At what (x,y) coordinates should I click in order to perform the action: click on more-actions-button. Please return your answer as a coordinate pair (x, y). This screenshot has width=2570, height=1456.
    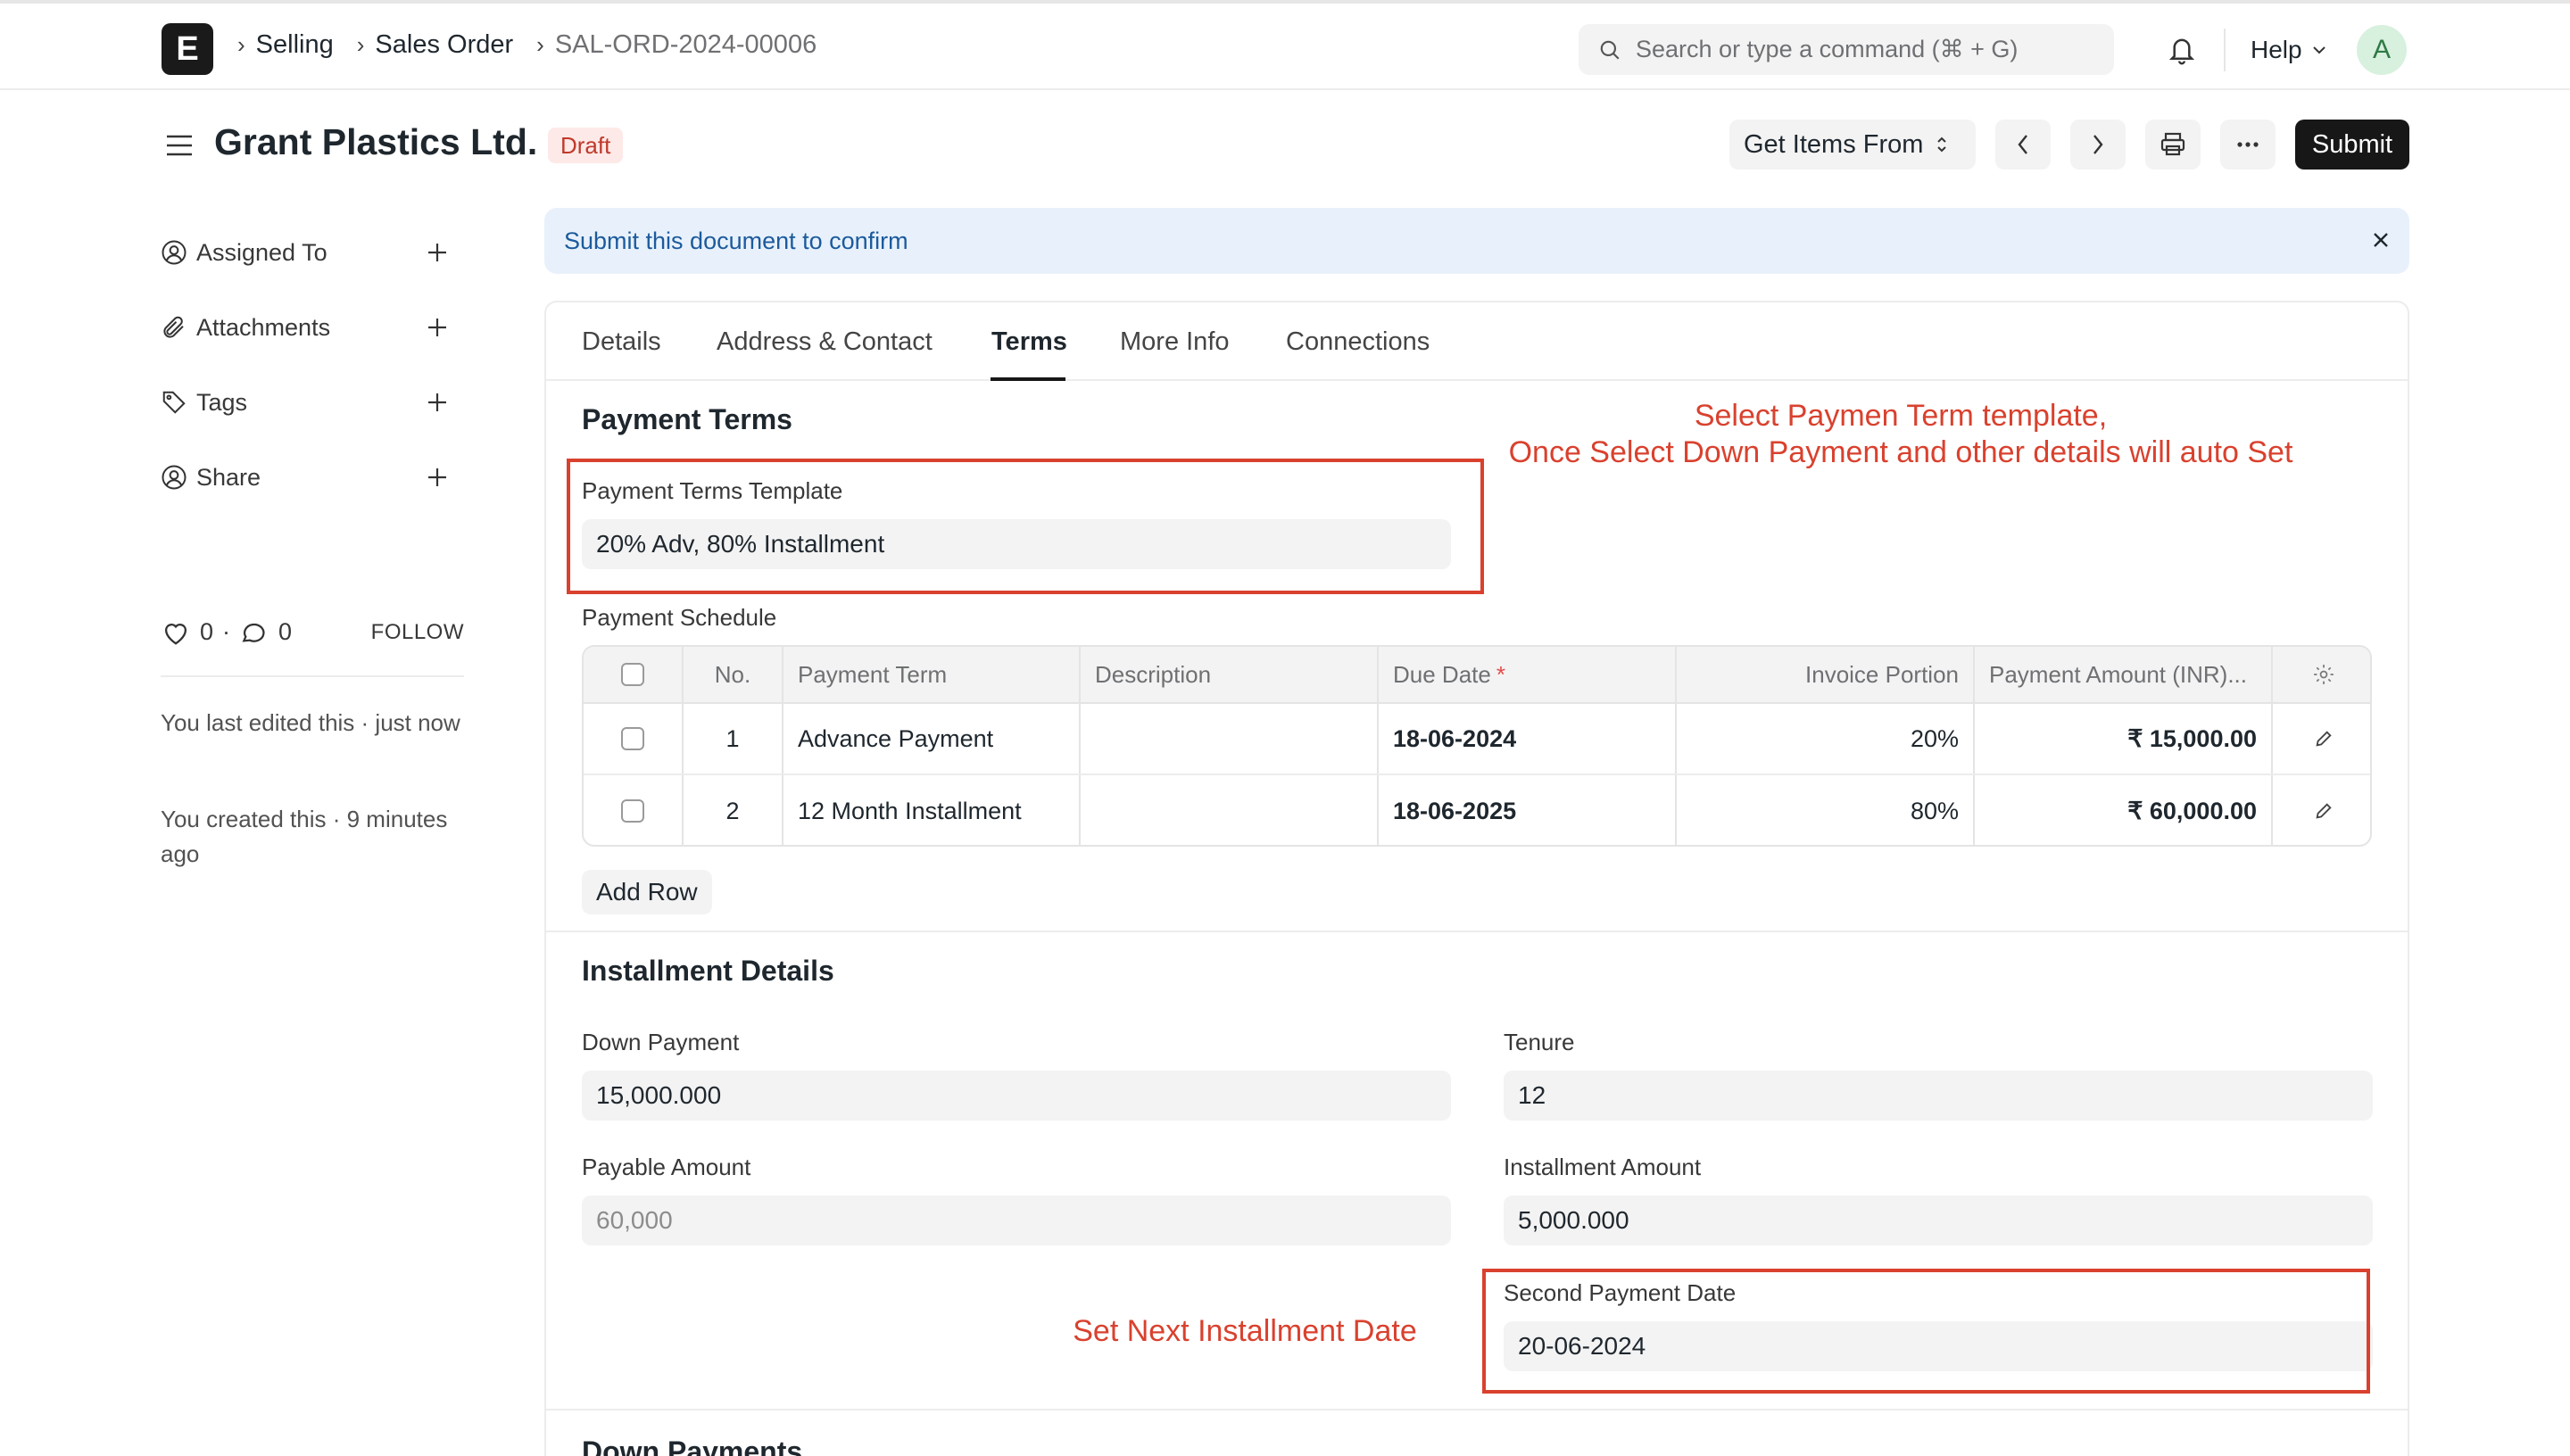
    Looking at the image, I should click on (2248, 145).